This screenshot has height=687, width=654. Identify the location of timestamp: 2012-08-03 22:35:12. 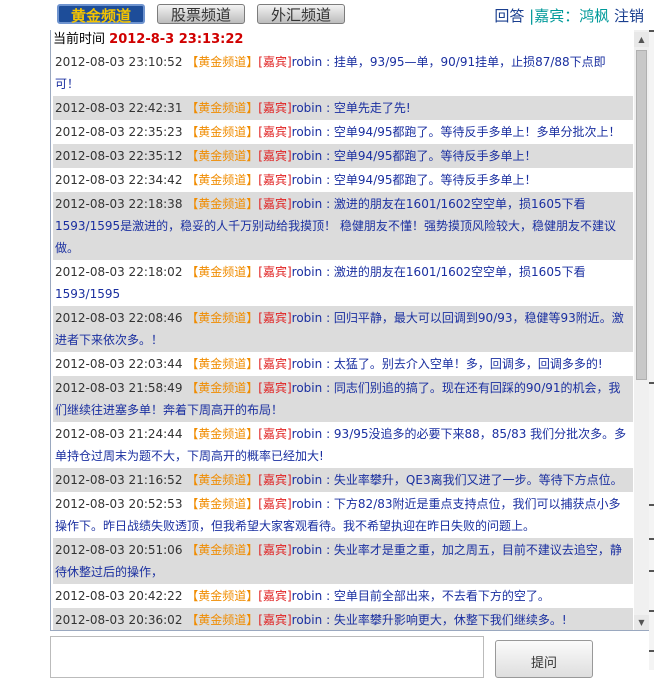
(119, 156).